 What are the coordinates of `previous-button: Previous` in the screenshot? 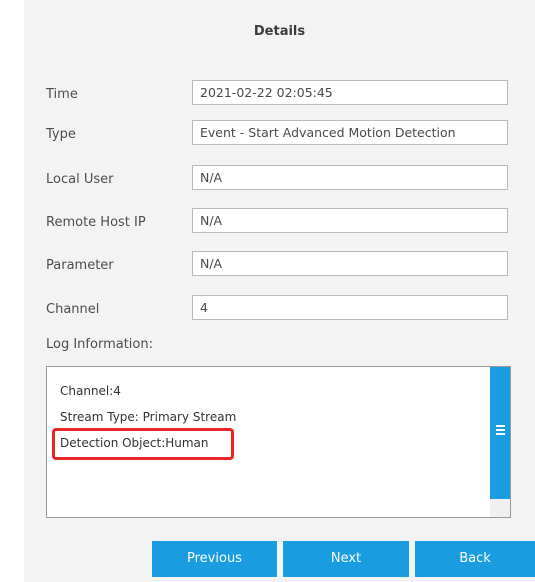 It's located at (214, 559).